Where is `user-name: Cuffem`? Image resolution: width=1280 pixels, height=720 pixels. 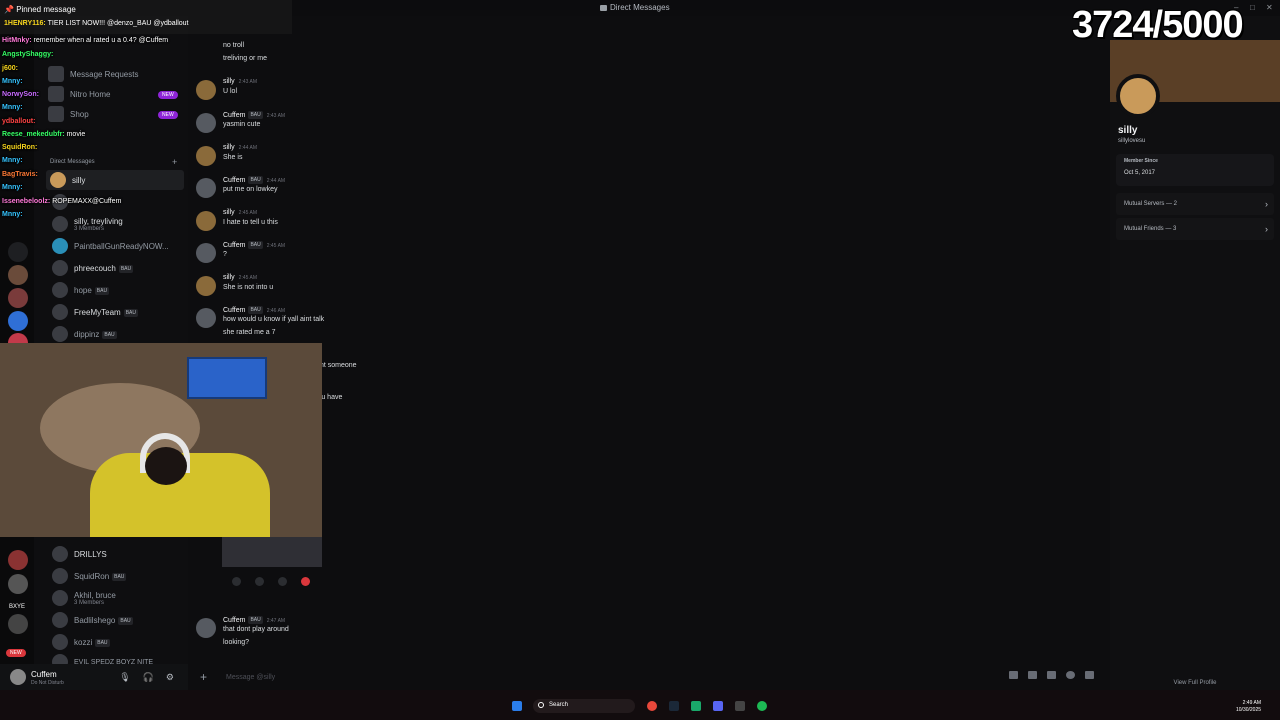
user-name: Cuffem is located at coordinates (44, 674).